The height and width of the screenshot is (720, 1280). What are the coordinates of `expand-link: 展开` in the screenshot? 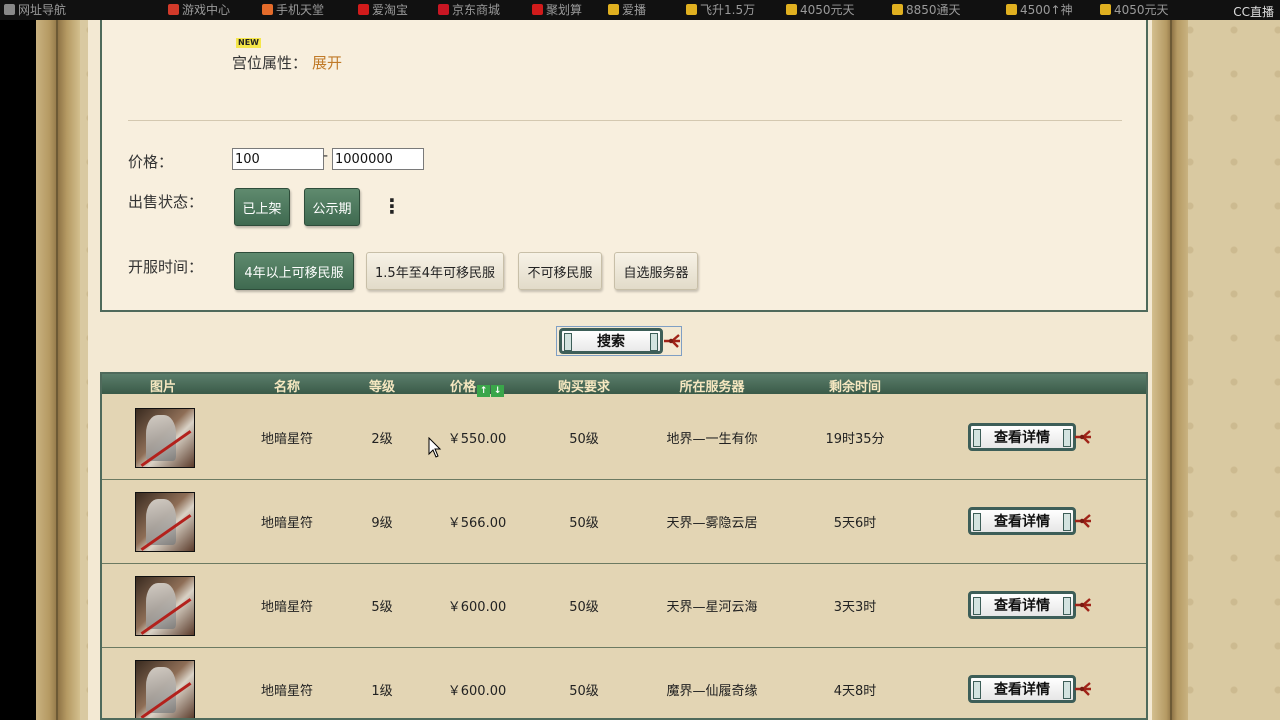 It's located at (327, 62).